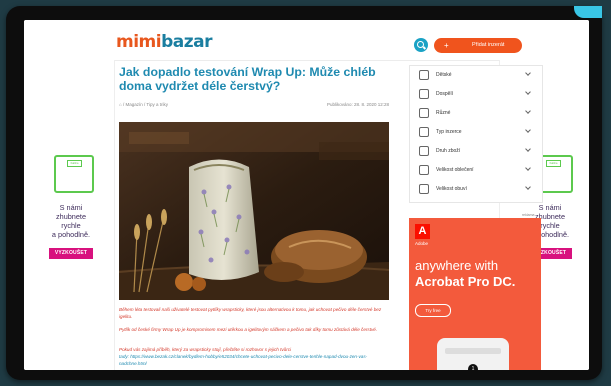  I want to click on side-ad-line-2: zhubnete, so click(71, 216).